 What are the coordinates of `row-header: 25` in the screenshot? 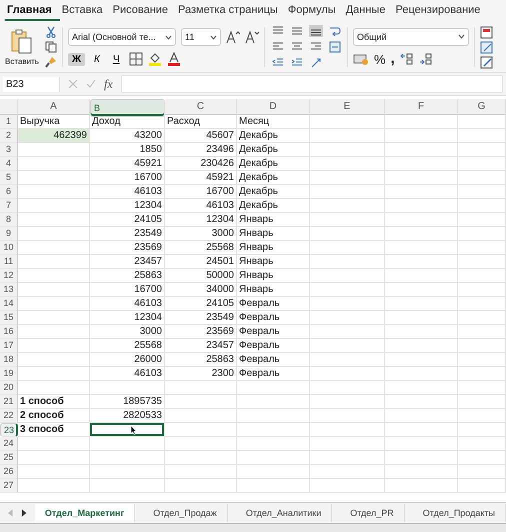 It's located at (9, 458).